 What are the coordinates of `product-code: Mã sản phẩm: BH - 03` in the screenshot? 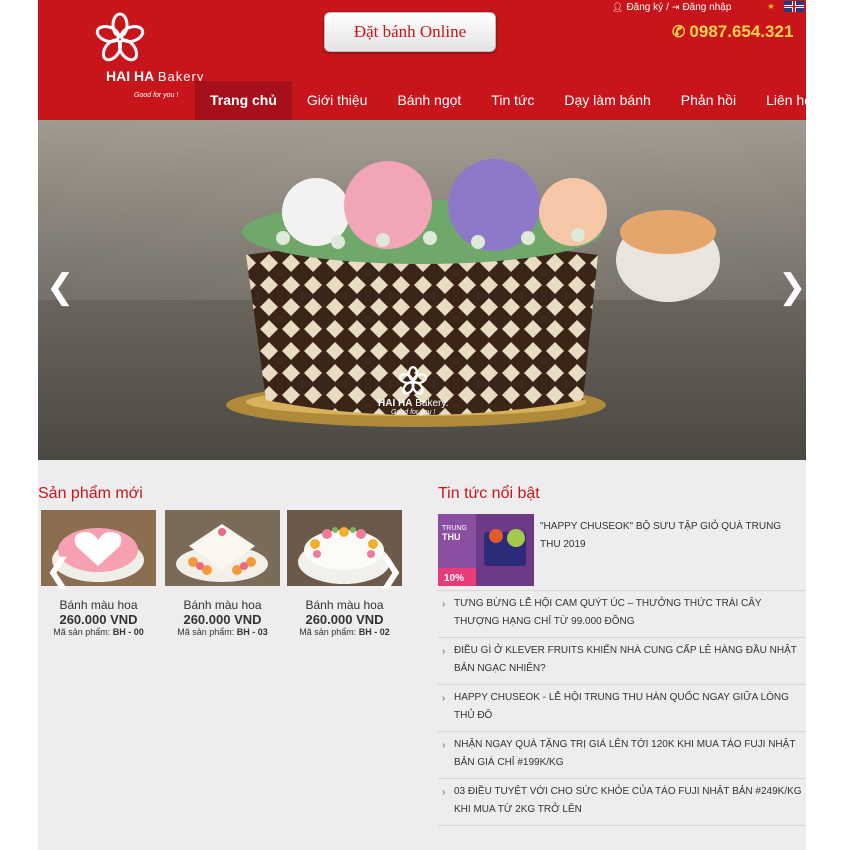 It's located at (222, 632).